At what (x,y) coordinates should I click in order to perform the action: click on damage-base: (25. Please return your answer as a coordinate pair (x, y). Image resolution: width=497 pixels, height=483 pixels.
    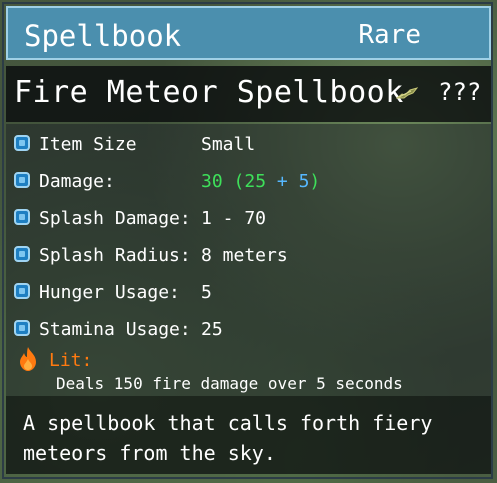
    Looking at the image, I should click on (255, 181).